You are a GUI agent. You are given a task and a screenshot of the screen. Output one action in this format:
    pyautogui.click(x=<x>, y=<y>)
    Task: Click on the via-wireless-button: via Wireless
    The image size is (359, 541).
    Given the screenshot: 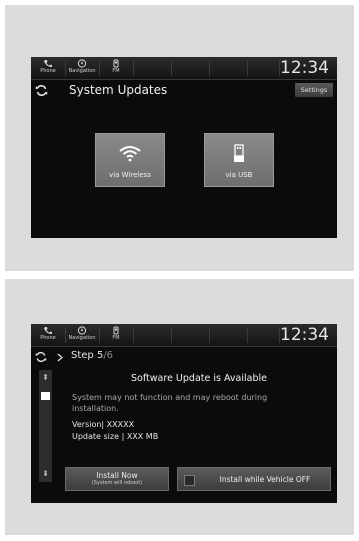 What is the action you would take?
    pyautogui.click(x=130, y=160)
    